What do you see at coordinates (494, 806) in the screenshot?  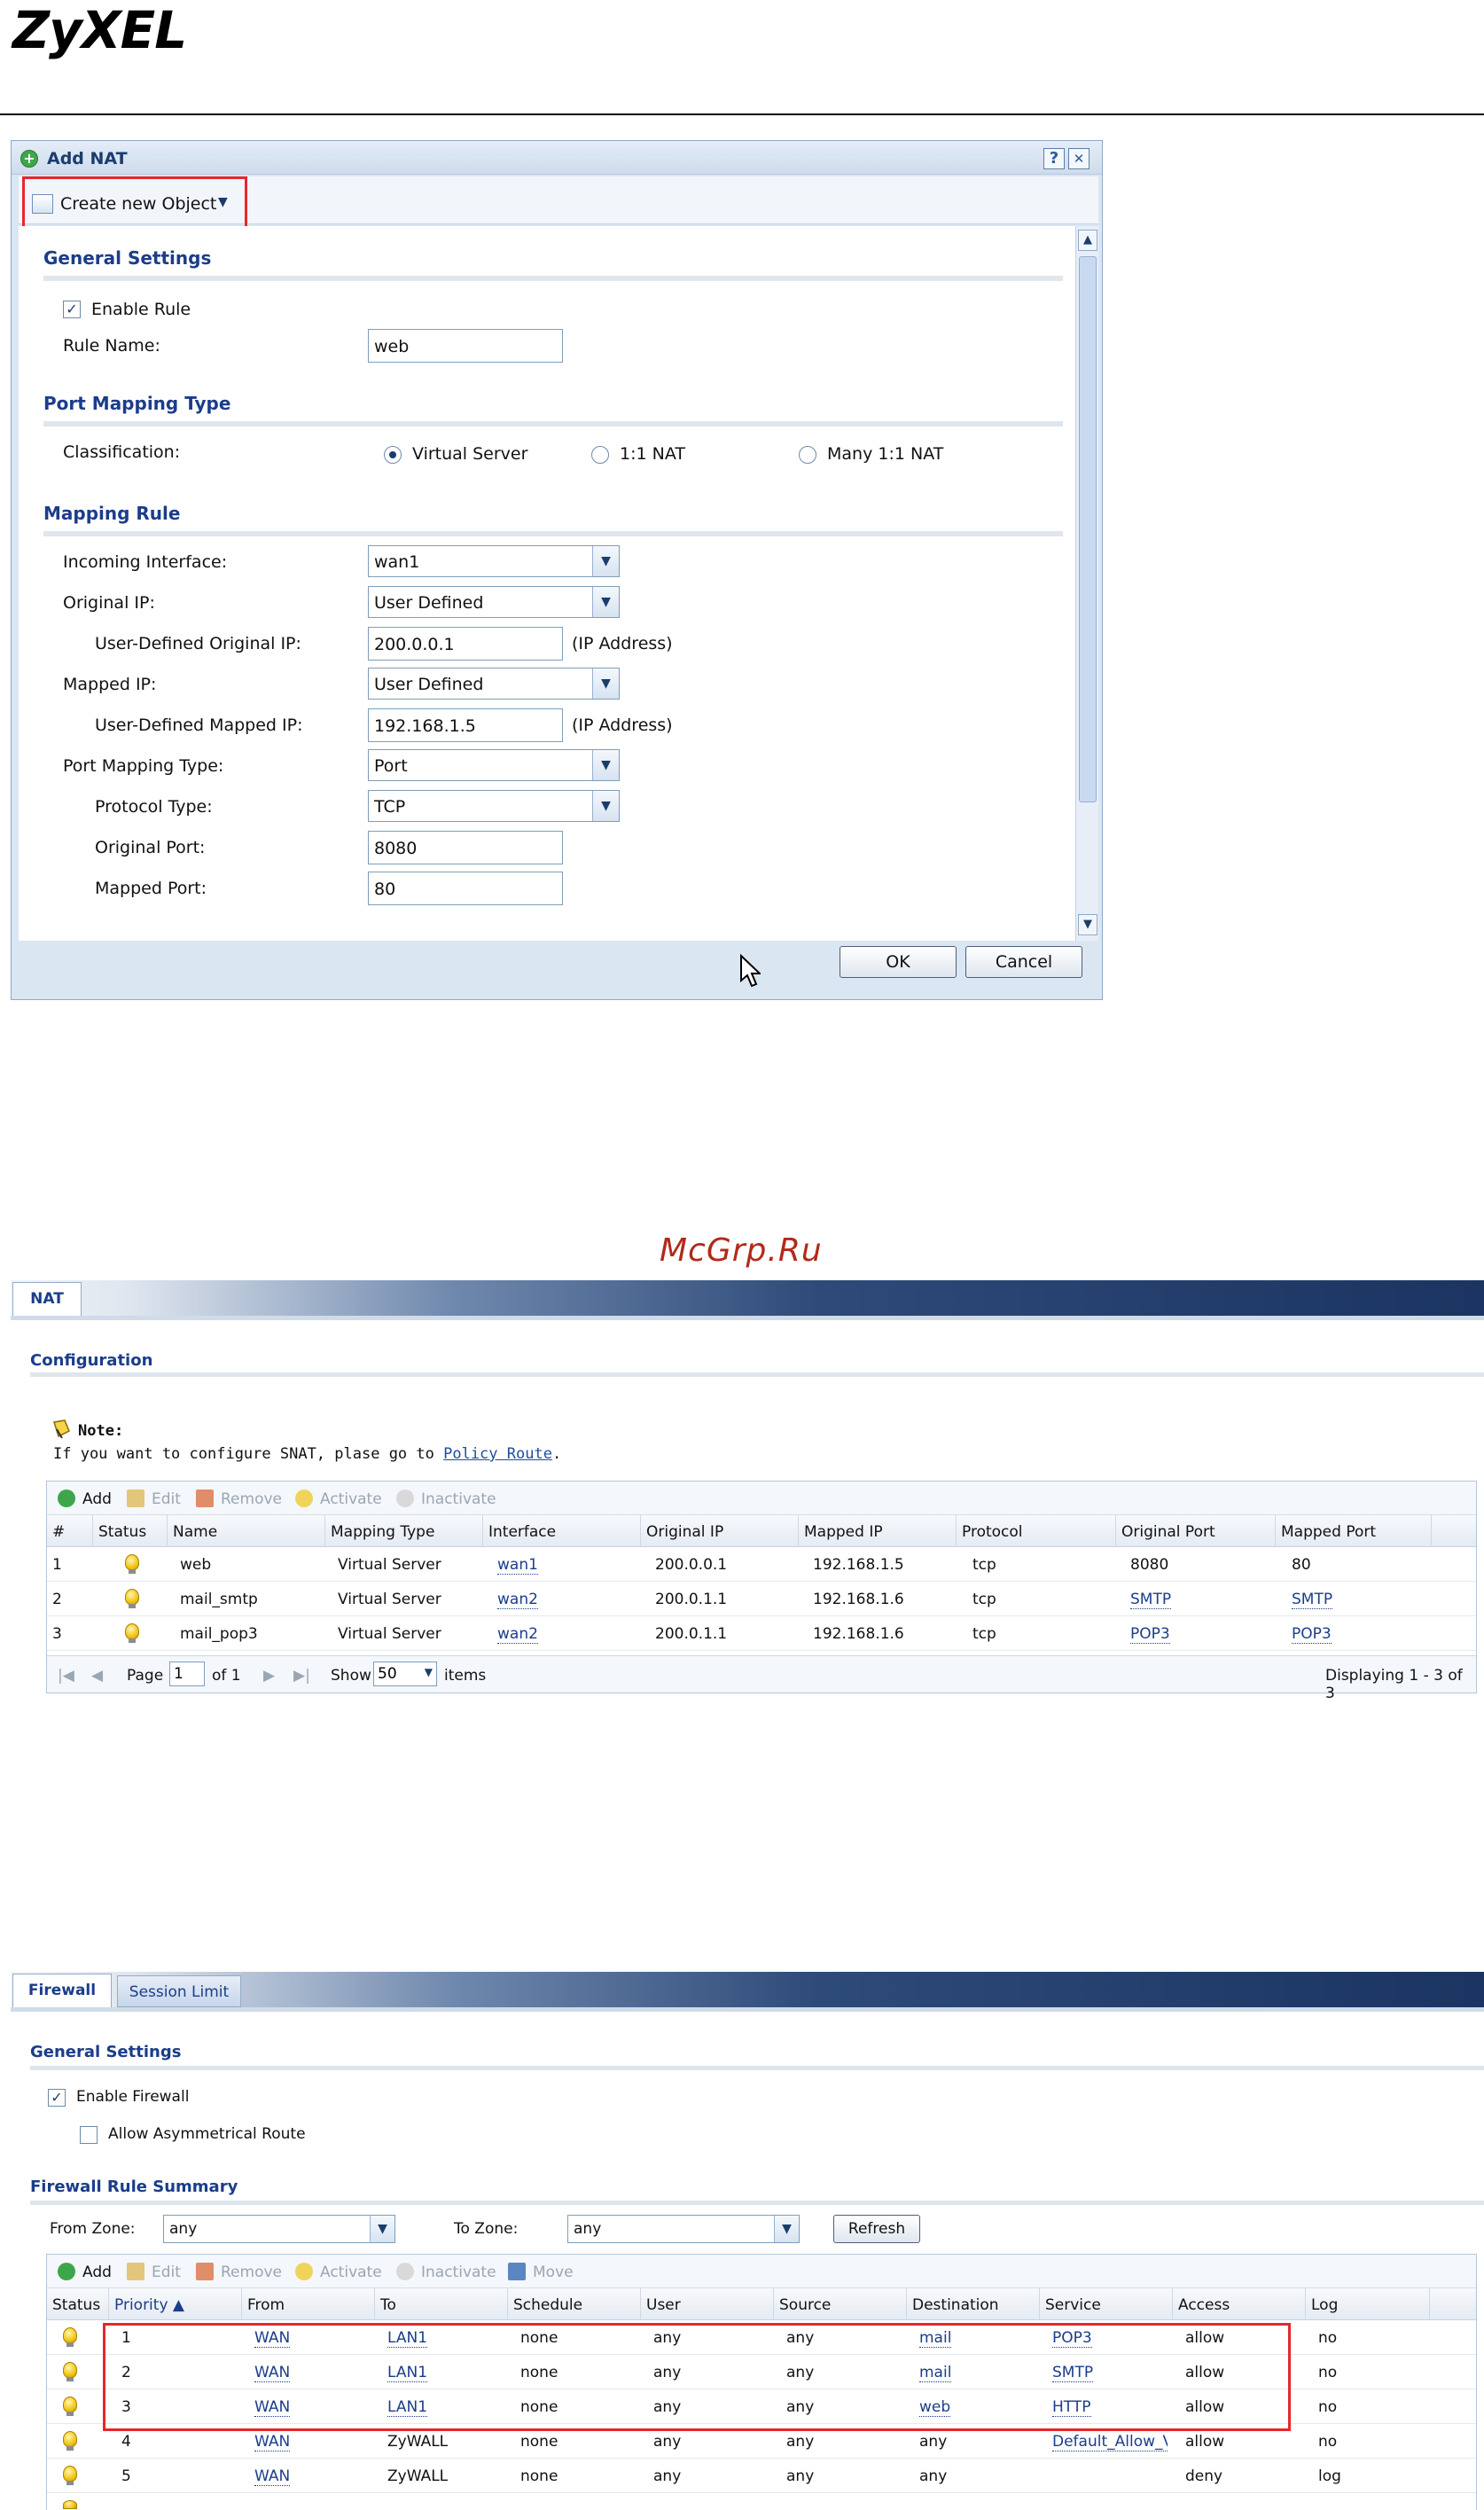 I see `protocol-type-select: TCP ▼` at bounding box center [494, 806].